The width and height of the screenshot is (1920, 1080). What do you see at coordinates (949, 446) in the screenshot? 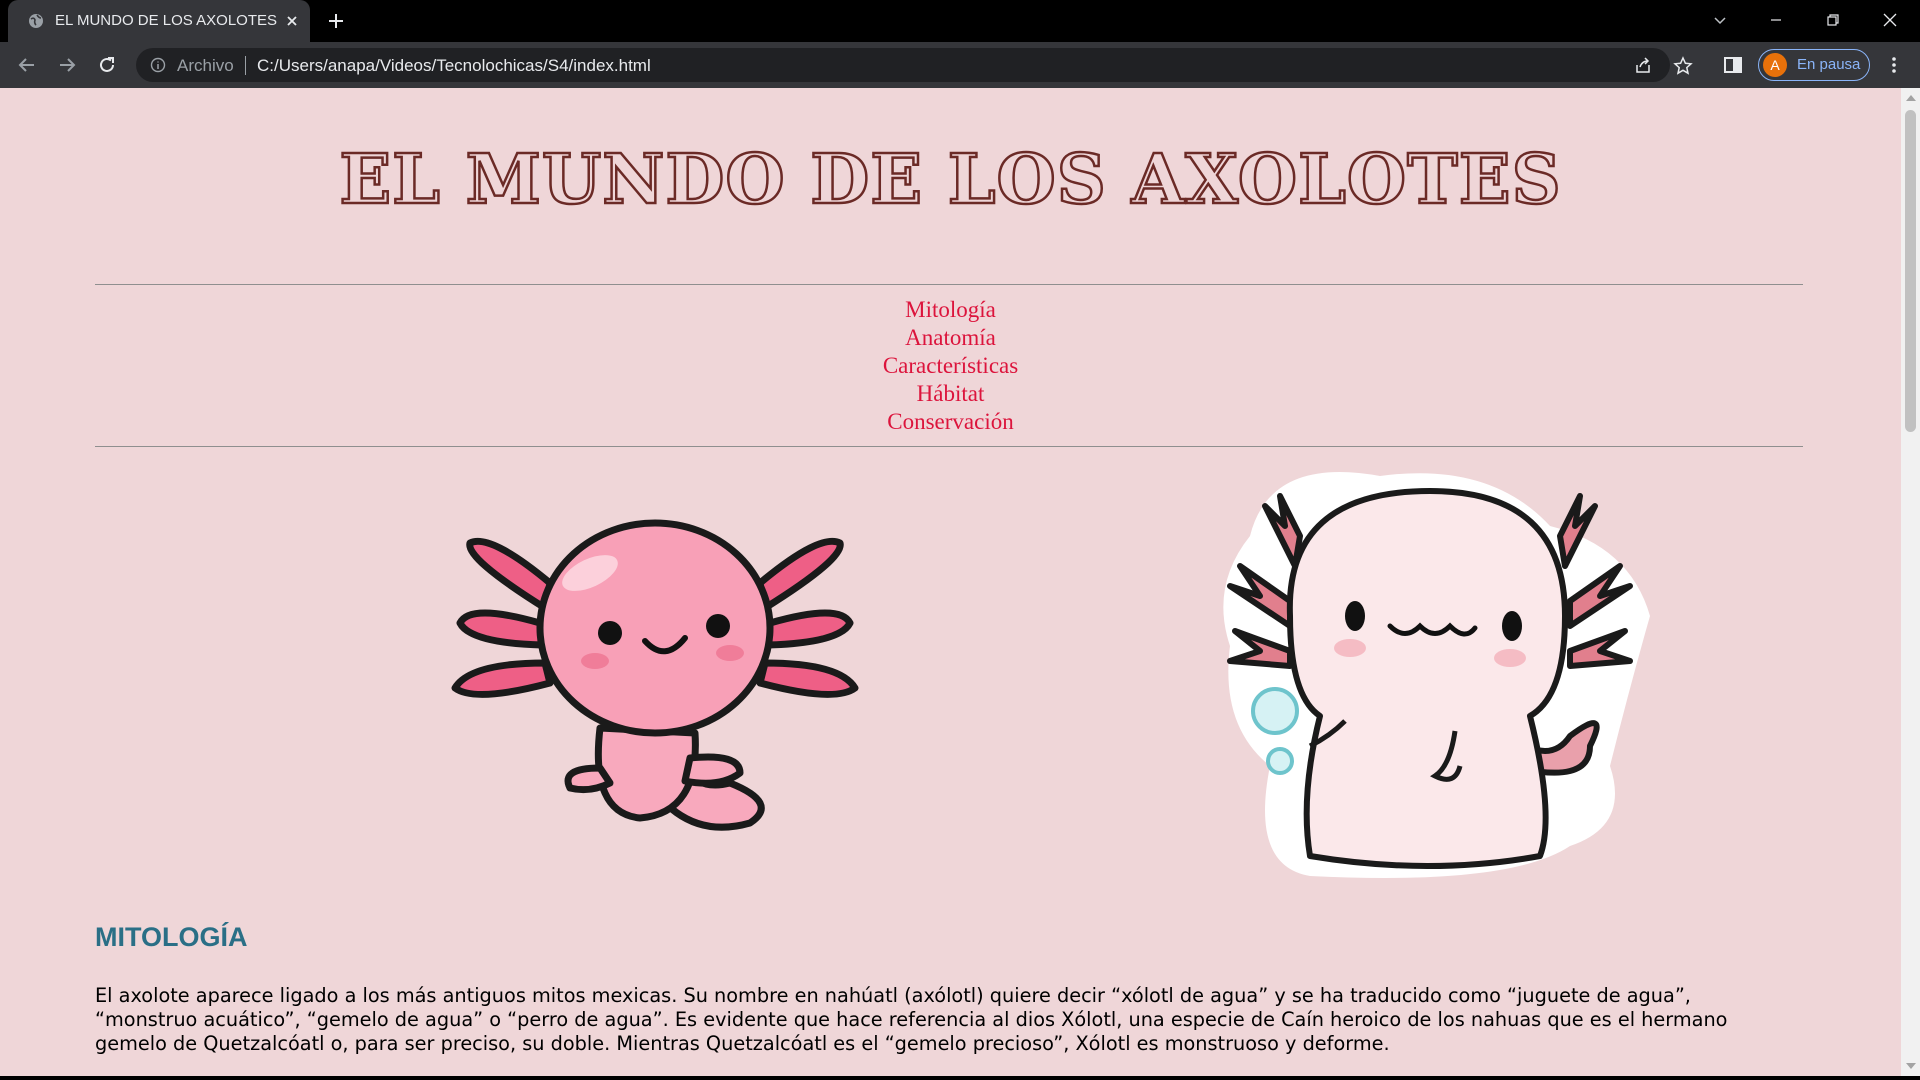
I see `divider-bottom` at bounding box center [949, 446].